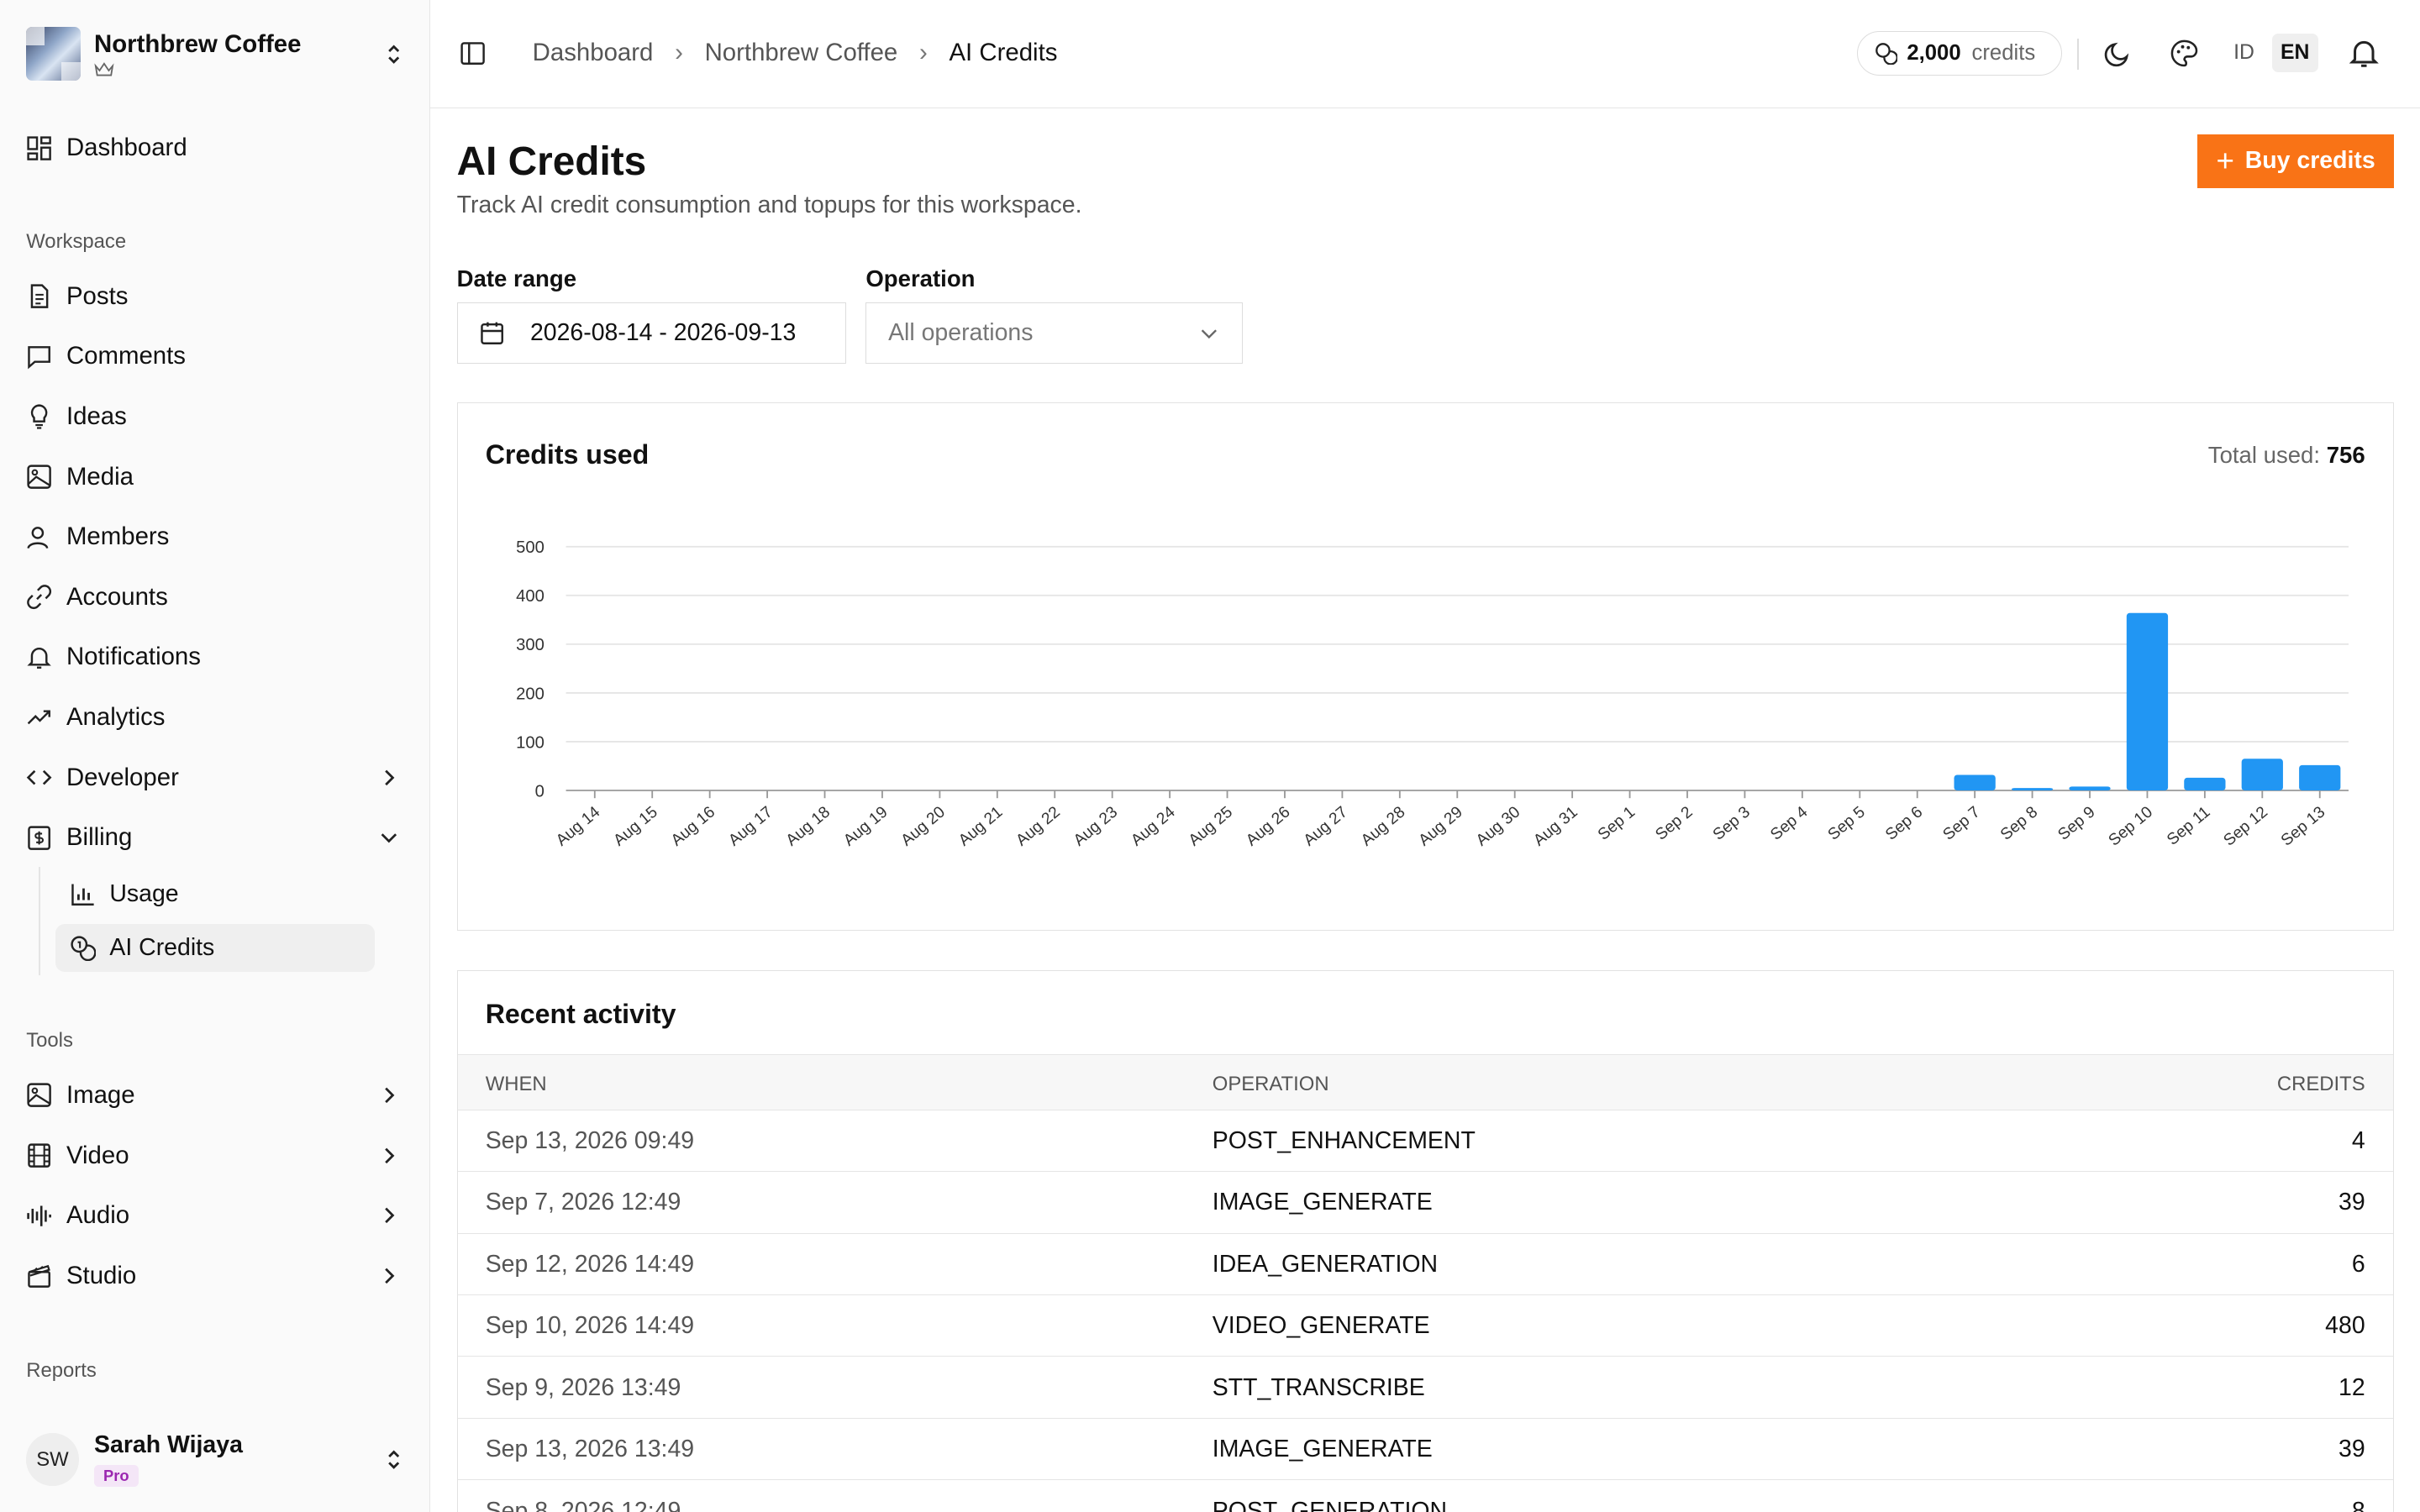 This screenshot has height=1512, width=2420. Describe the element at coordinates (1096, 827) in the screenshot. I see `x-tick-label: Aug 23` at that location.